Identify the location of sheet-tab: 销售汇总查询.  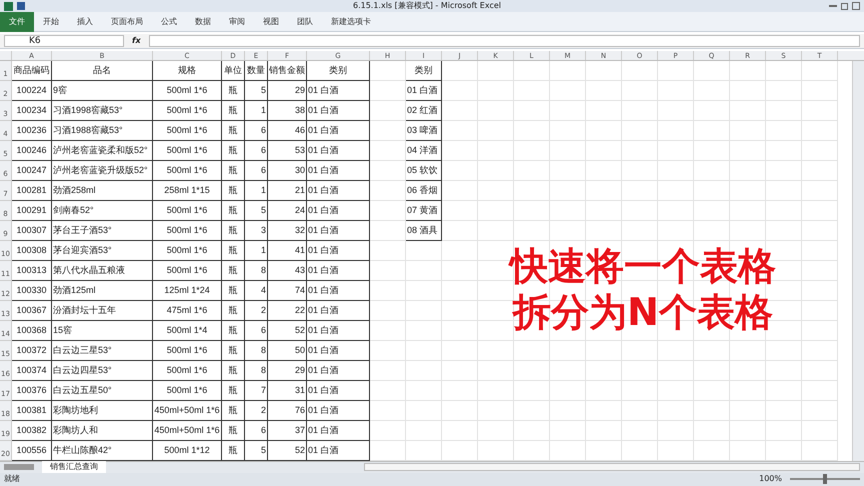
(74, 467).